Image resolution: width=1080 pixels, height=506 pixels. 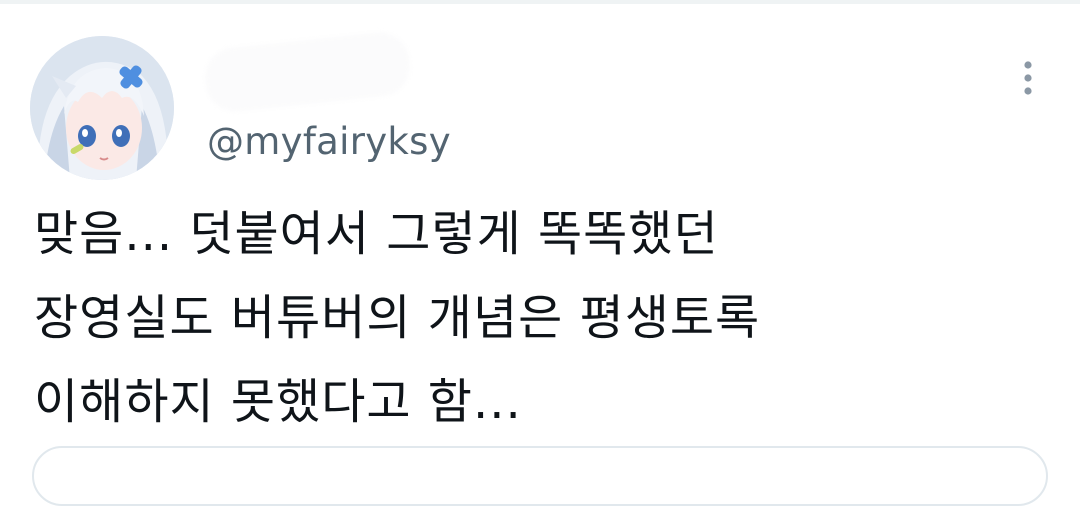 I want to click on tweet-text-line: 장영실도 버튜버의 개념은 평생토록, so click(x=397, y=318).